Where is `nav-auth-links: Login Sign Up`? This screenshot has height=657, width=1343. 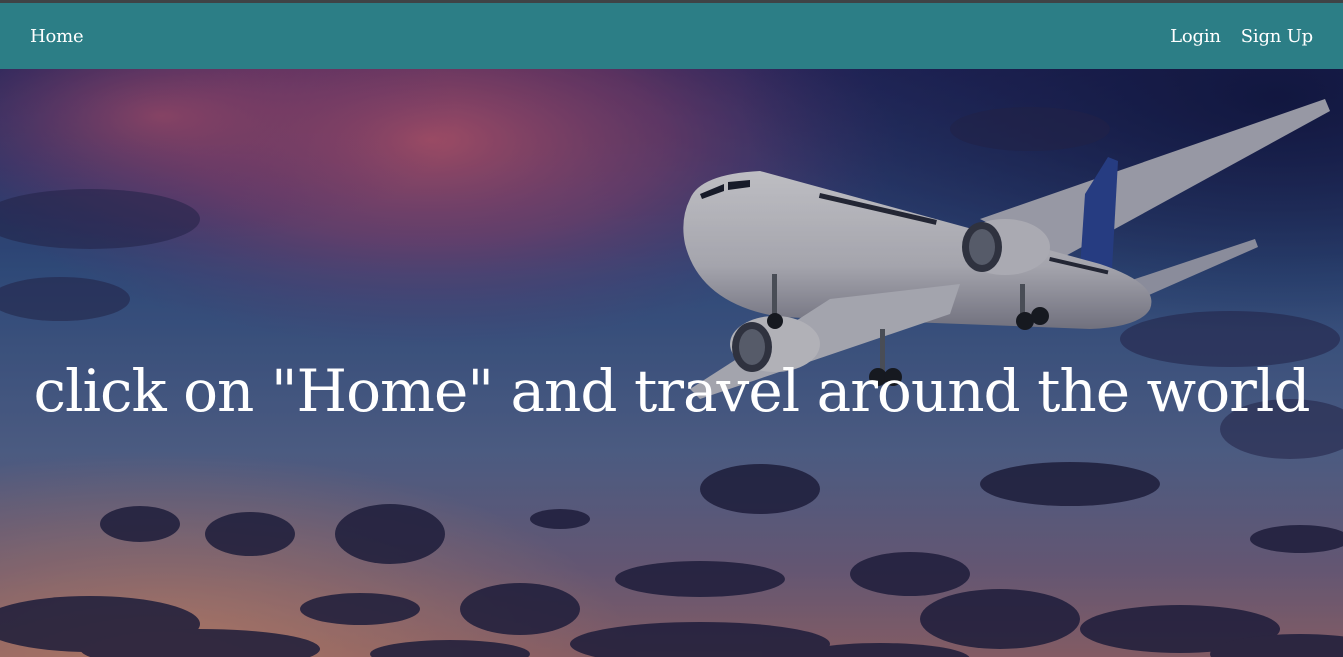 nav-auth-links: Login Sign Up is located at coordinates (1241, 36).